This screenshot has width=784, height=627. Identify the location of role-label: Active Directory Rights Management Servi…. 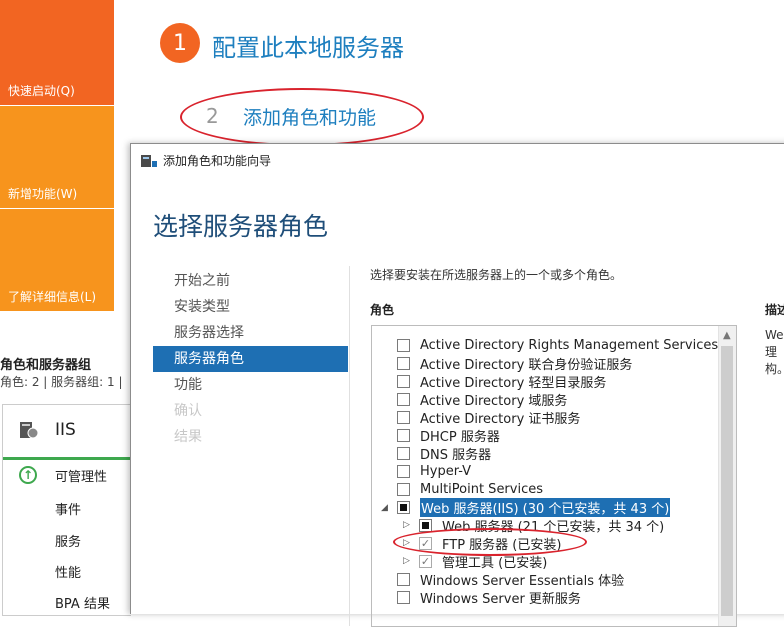
(569, 345).